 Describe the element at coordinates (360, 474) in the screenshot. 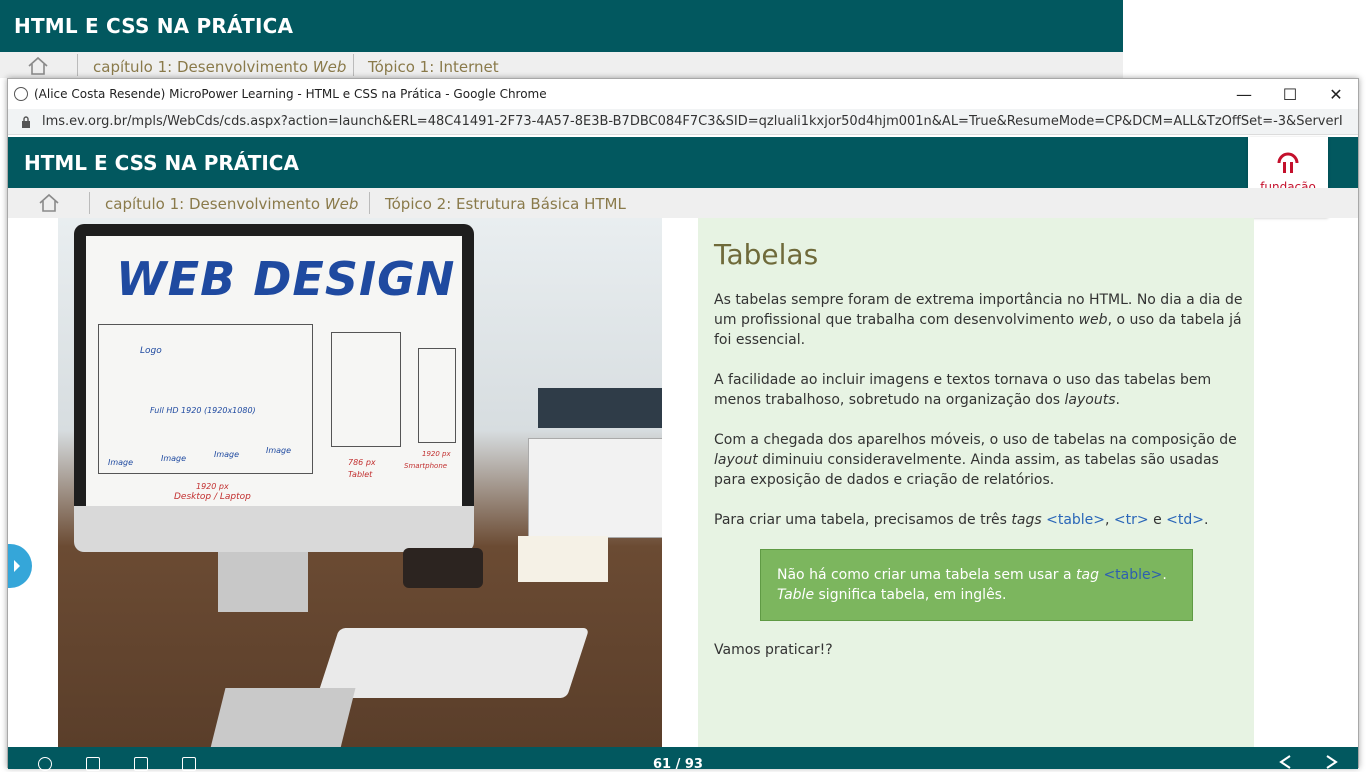

I see `sketch-label: Tablet` at that location.